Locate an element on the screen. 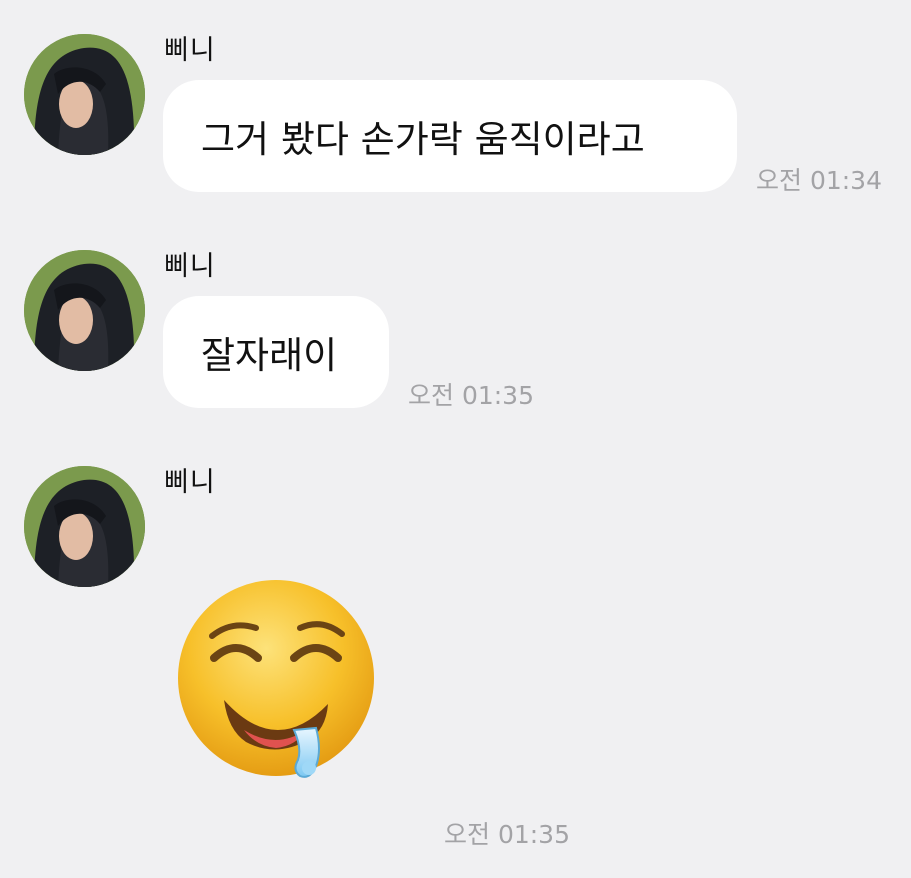  message-text: 잘자래이 is located at coordinates (269, 355).